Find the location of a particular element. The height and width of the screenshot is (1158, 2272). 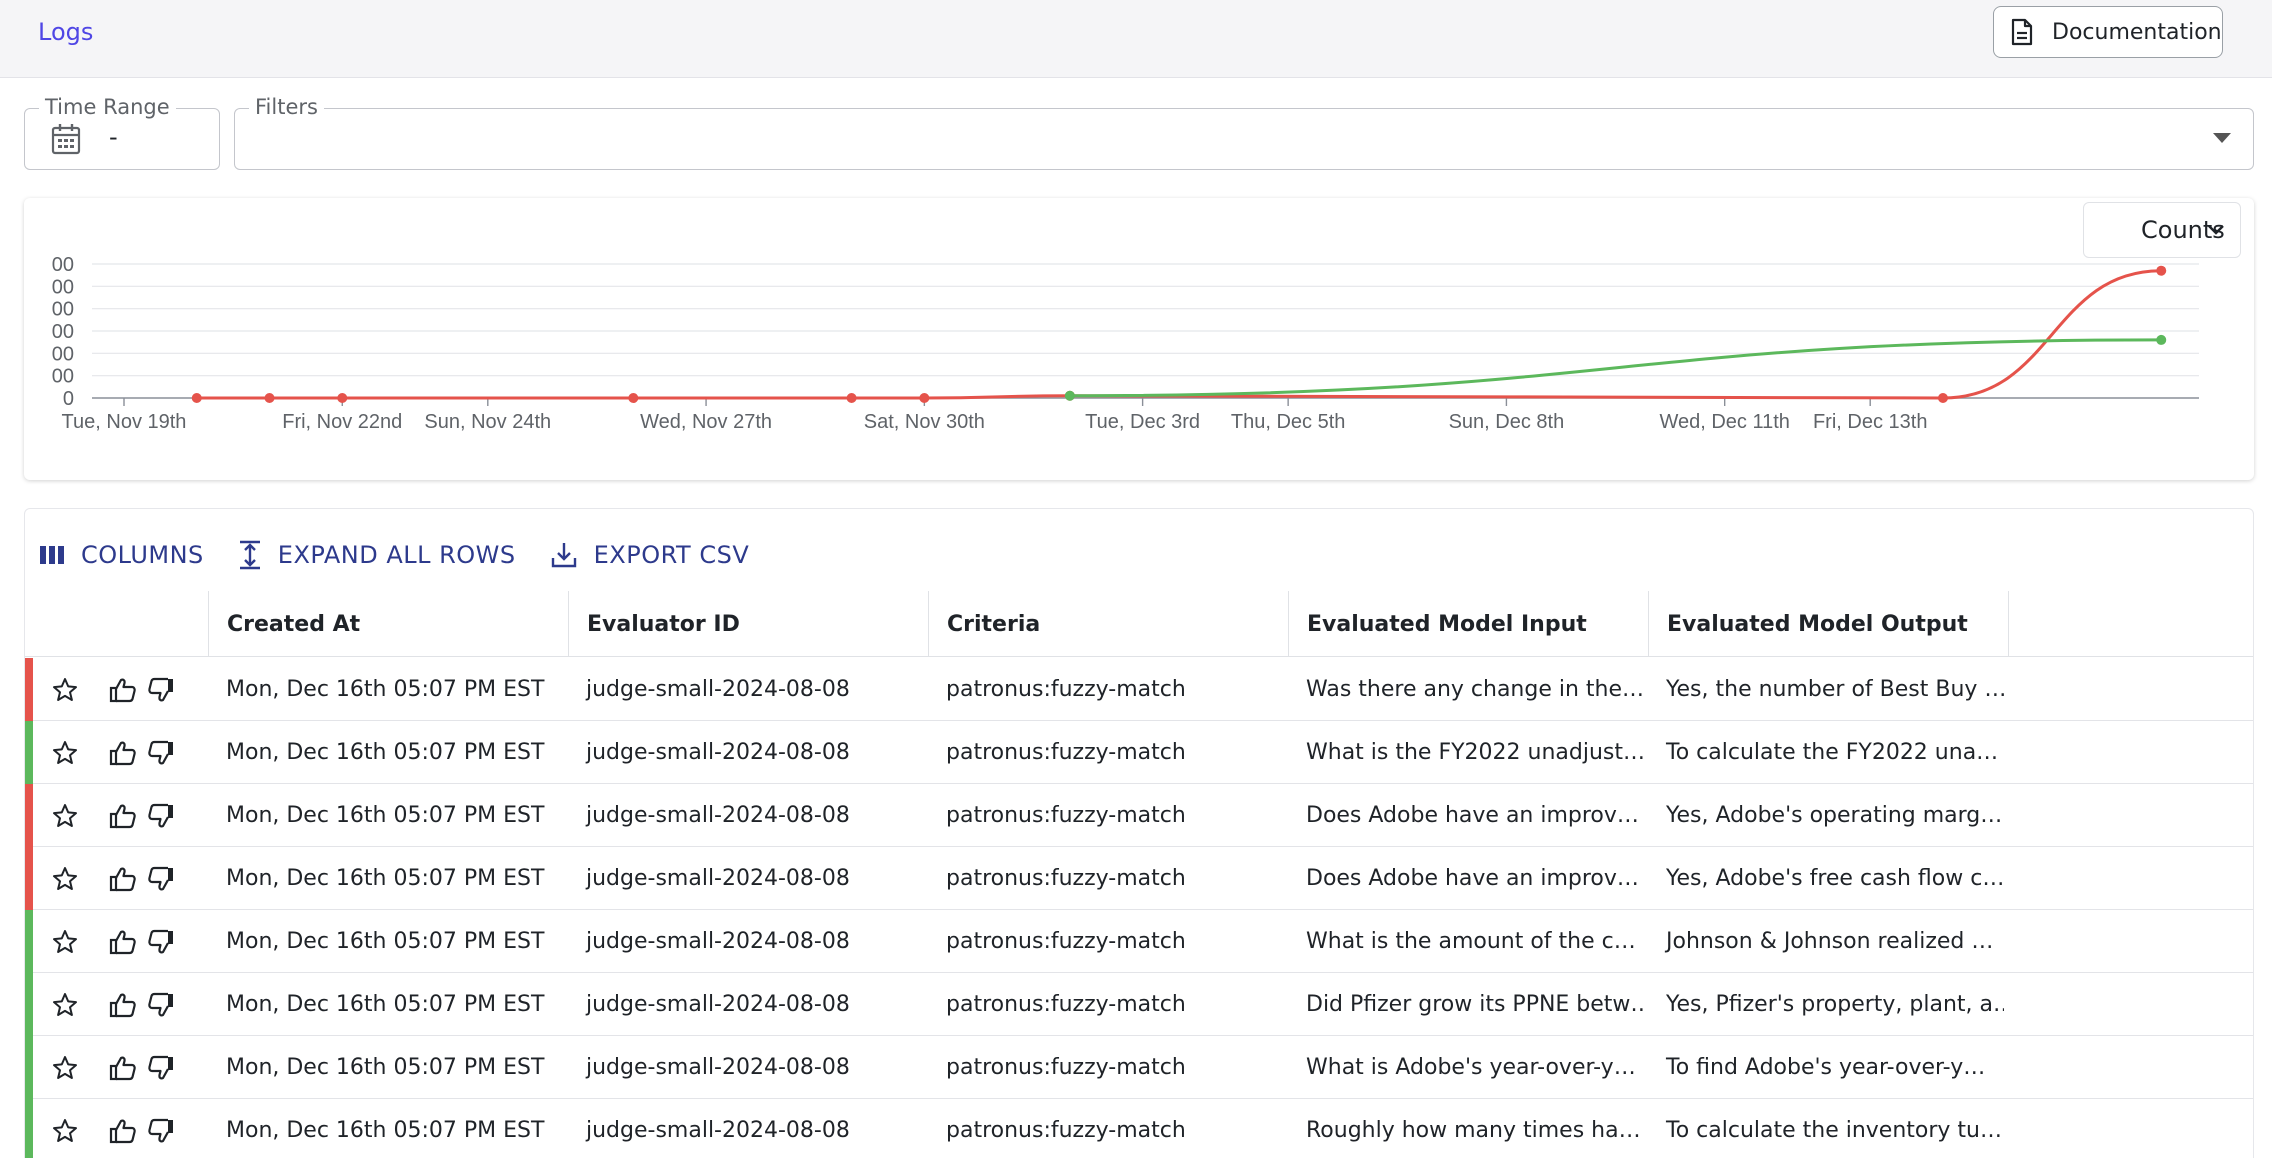

download-icon is located at coordinates (563, 555).